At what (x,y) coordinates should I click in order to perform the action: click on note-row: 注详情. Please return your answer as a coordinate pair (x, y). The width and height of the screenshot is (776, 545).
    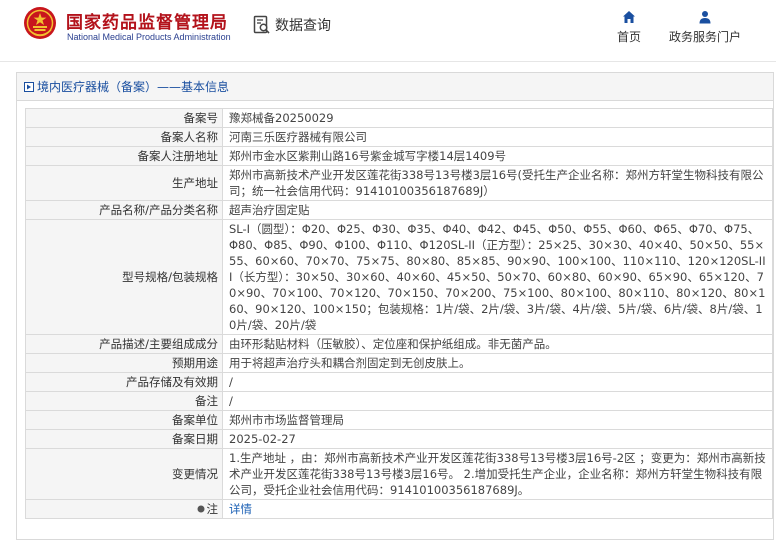
    Looking at the image, I should click on (399, 509).